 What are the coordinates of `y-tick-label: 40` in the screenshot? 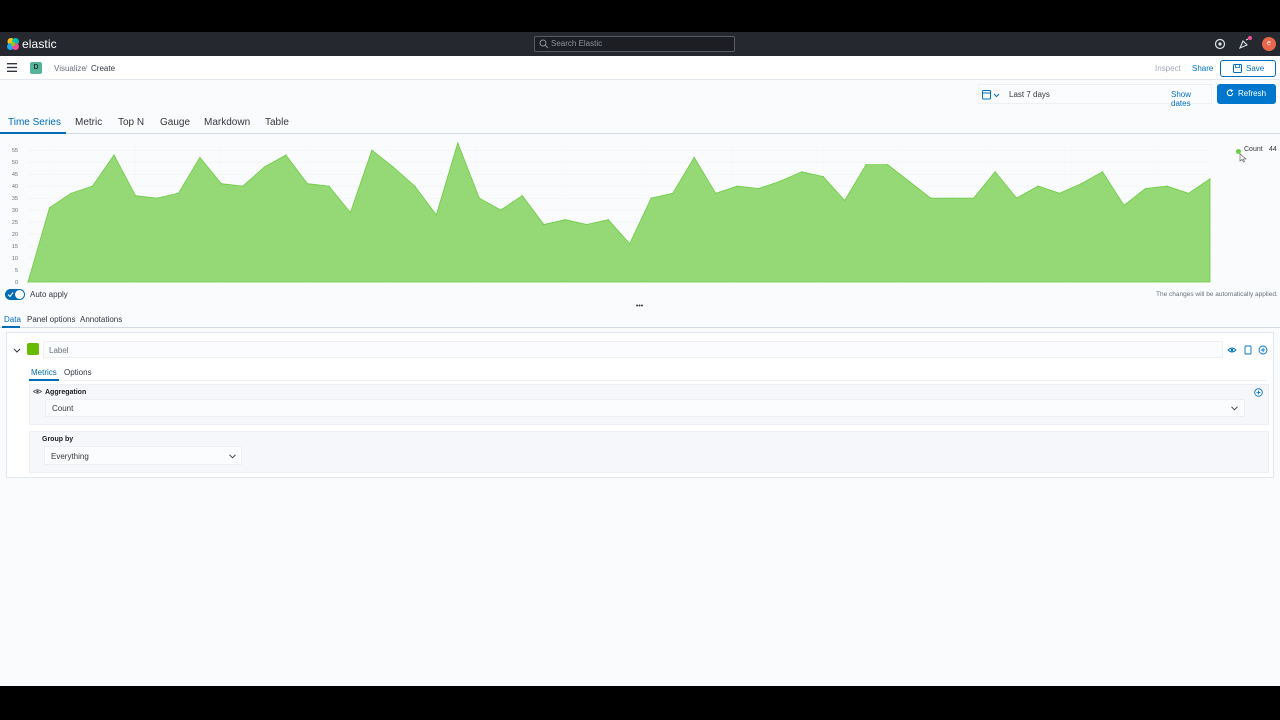 It's located at (15, 187).